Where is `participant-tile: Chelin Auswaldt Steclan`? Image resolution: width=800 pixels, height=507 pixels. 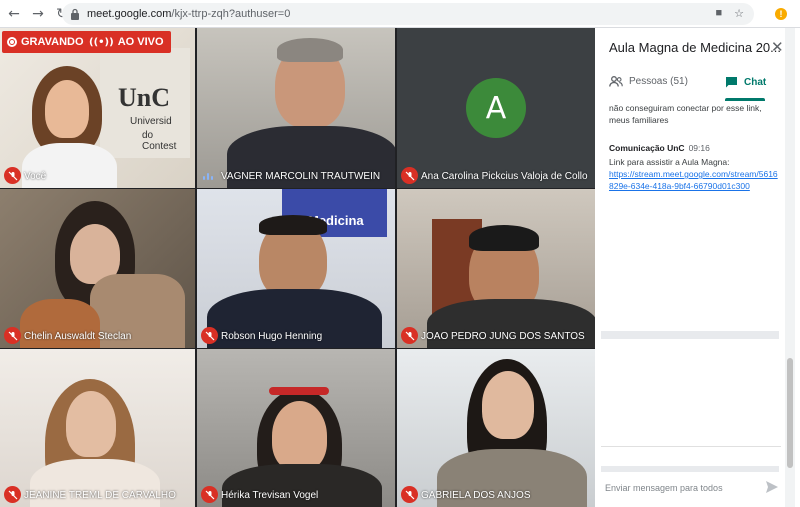
participant-tile: Chelin Auswaldt Steclan is located at coordinates (97, 268).